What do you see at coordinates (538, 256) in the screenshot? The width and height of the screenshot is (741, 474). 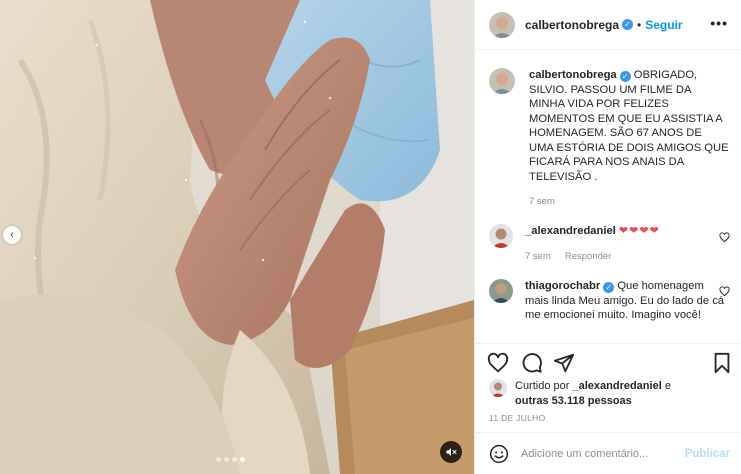 I see `comment-time: 7 sem` at bounding box center [538, 256].